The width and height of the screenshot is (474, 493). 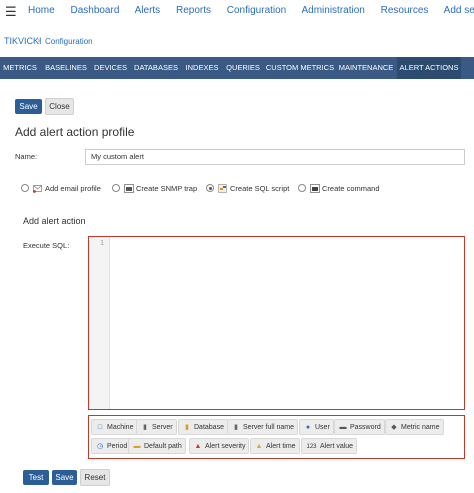 I want to click on tab-baselines: BASELINES, so click(x=66, y=68).